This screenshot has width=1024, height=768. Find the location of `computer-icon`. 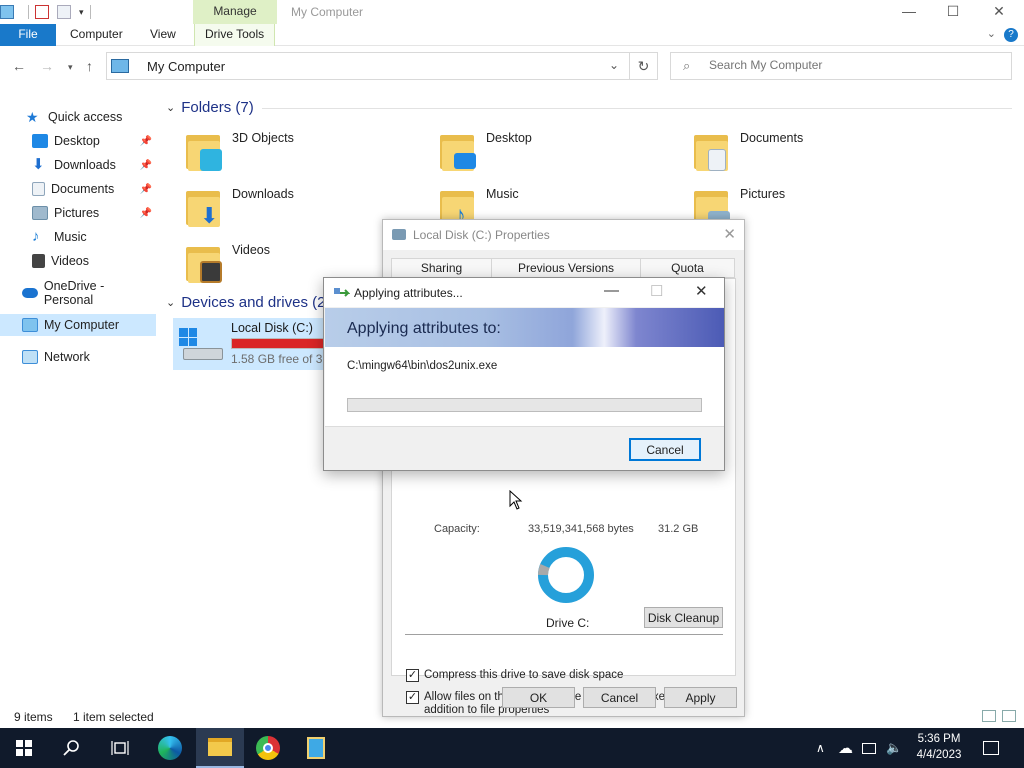

computer-icon is located at coordinates (7, 12).